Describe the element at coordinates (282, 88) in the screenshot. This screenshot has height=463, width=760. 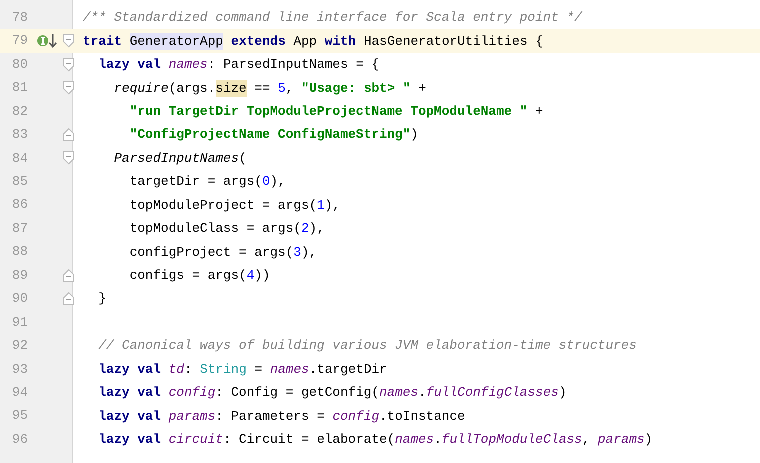
I see `number-literal: 5` at that location.